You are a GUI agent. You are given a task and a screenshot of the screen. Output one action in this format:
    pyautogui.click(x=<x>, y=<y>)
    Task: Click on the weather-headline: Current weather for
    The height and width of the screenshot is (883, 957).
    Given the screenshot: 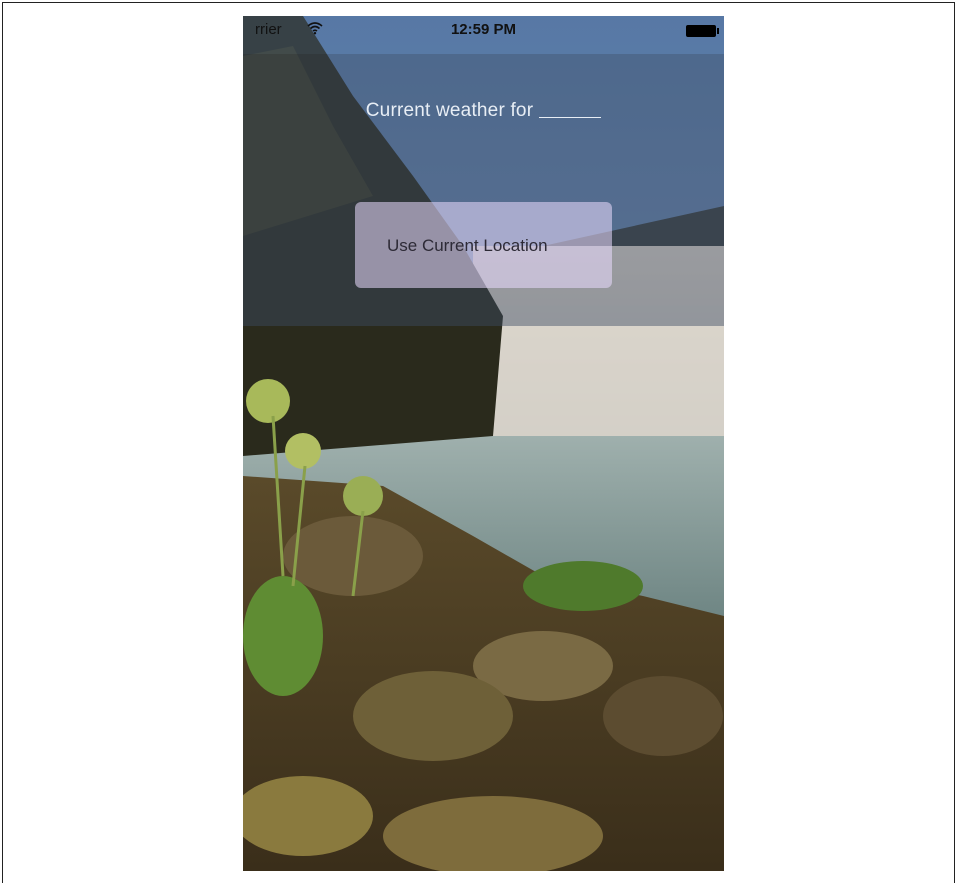 What is the action you would take?
    pyautogui.click(x=483, y=111)
    